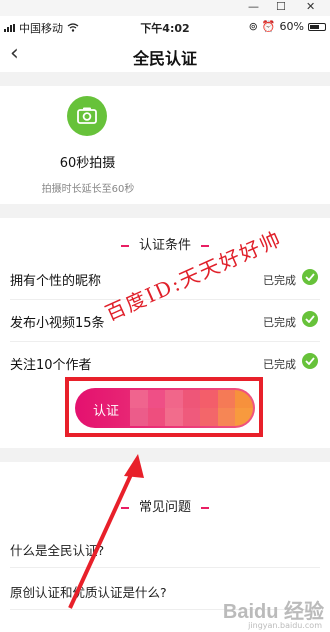  I want to click on close-button: ✕, so click(310, 7).